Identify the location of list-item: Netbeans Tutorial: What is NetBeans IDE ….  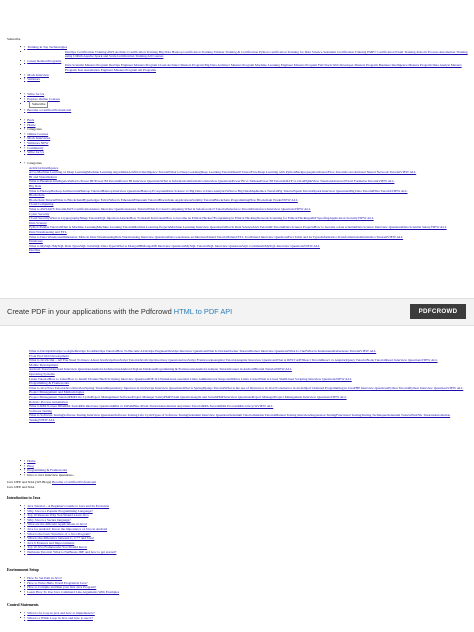
(71, 552).